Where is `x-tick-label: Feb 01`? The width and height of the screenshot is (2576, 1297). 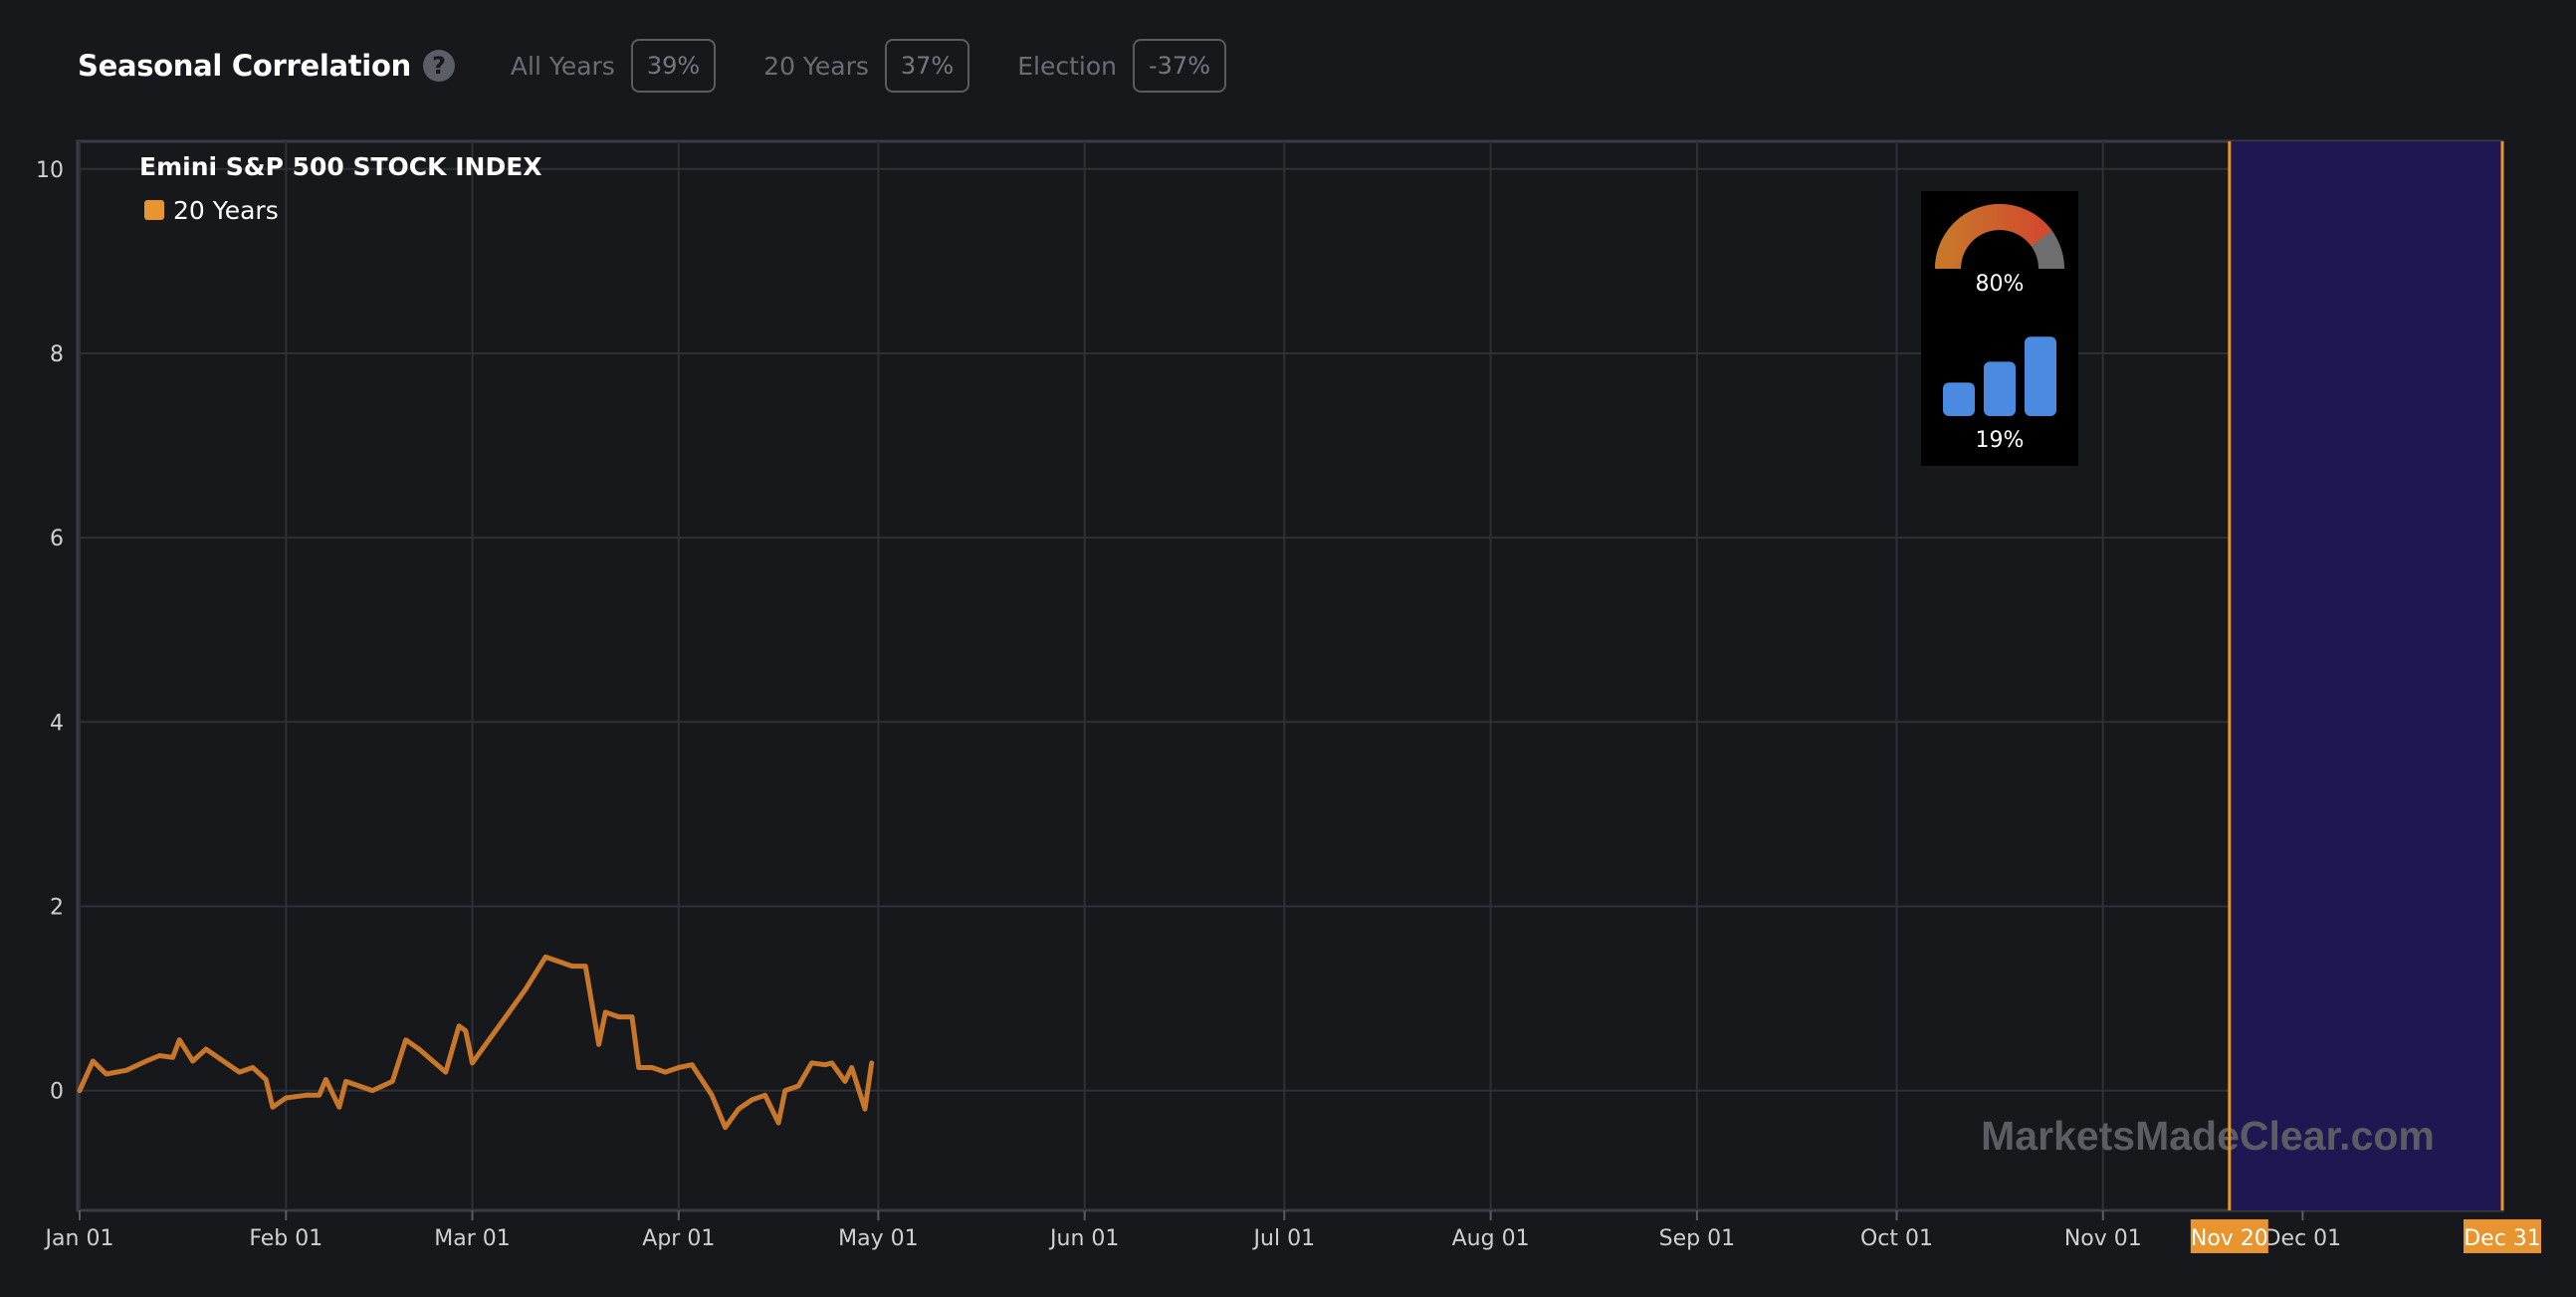
x-tick-label: Feb 01 is located at coordinates (285, 1238).